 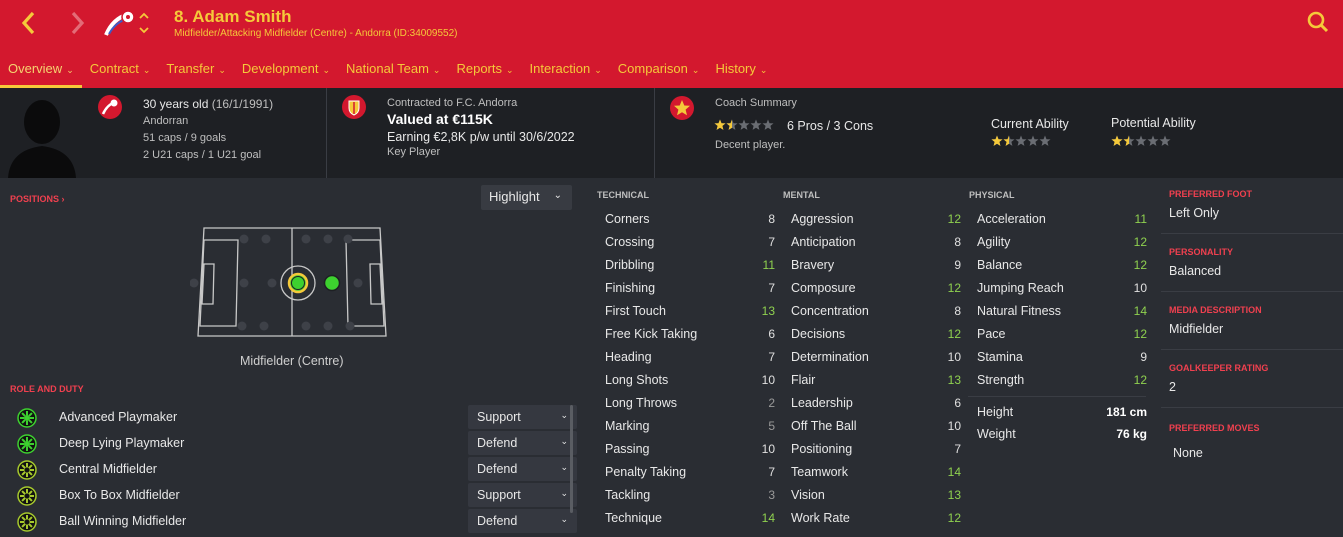 What do you see at coordinates (992, 195) in the screenshot?
I see `physical-header: PHYSICAL` at bounding box center [992, 195].